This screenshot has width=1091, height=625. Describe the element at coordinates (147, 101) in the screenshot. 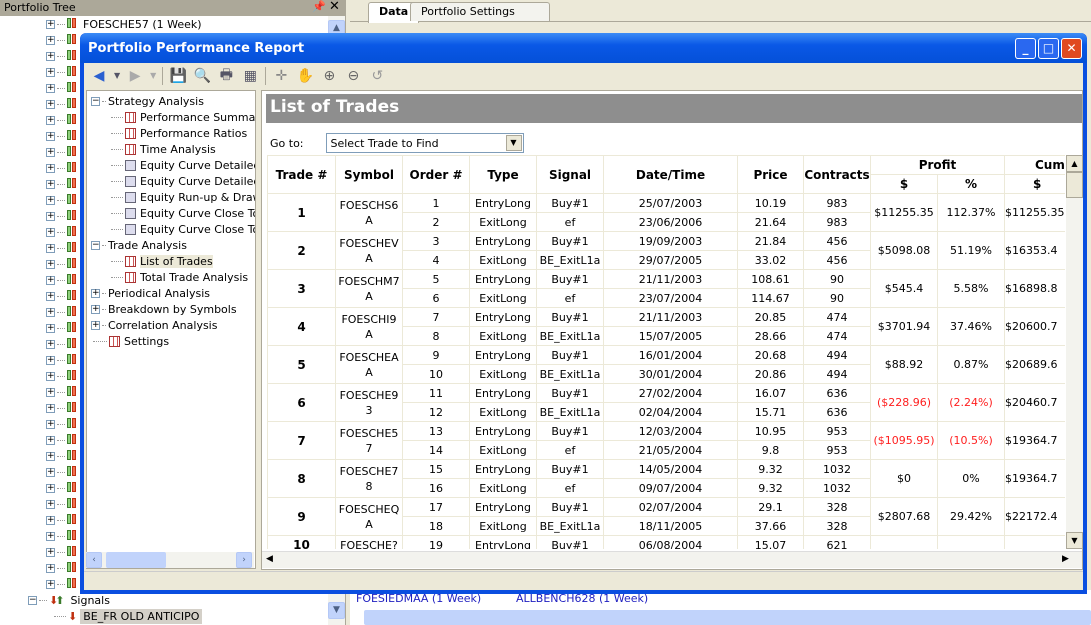

I see `nav-item: − Strategy Analysis` at that location.